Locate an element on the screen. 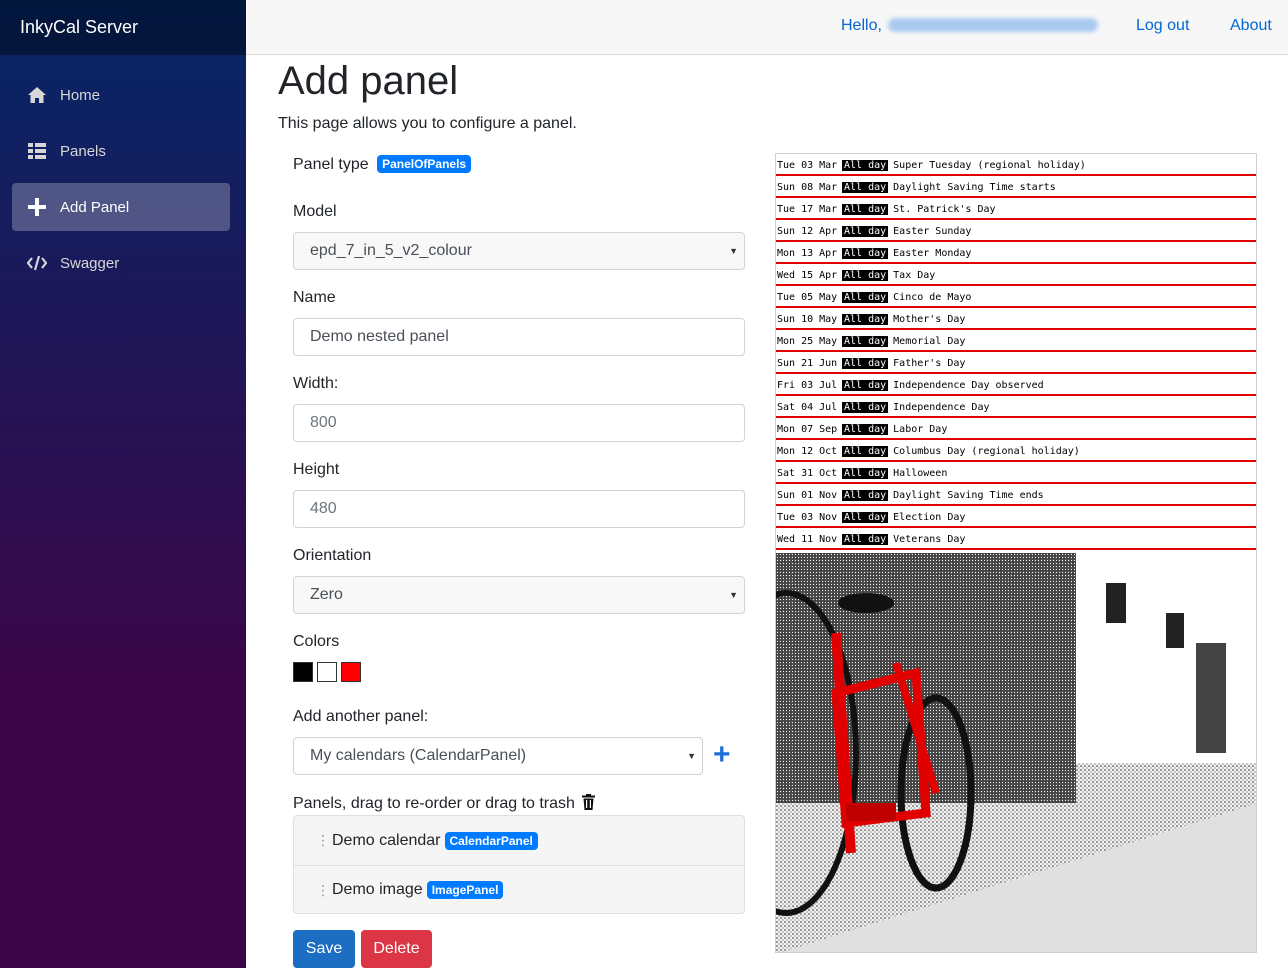 The height and width of the screenshot is (968, 1288). sidebar-item-label: Home is located at coordinates (80, 95).